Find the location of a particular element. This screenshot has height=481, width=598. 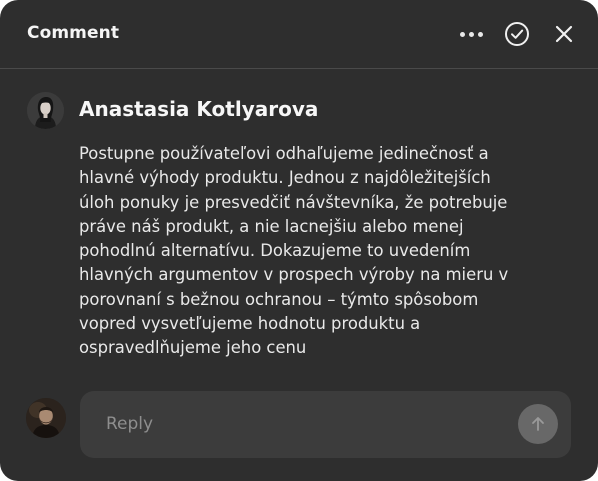

more-horizontal-icon is located at coordinates (471, 34).